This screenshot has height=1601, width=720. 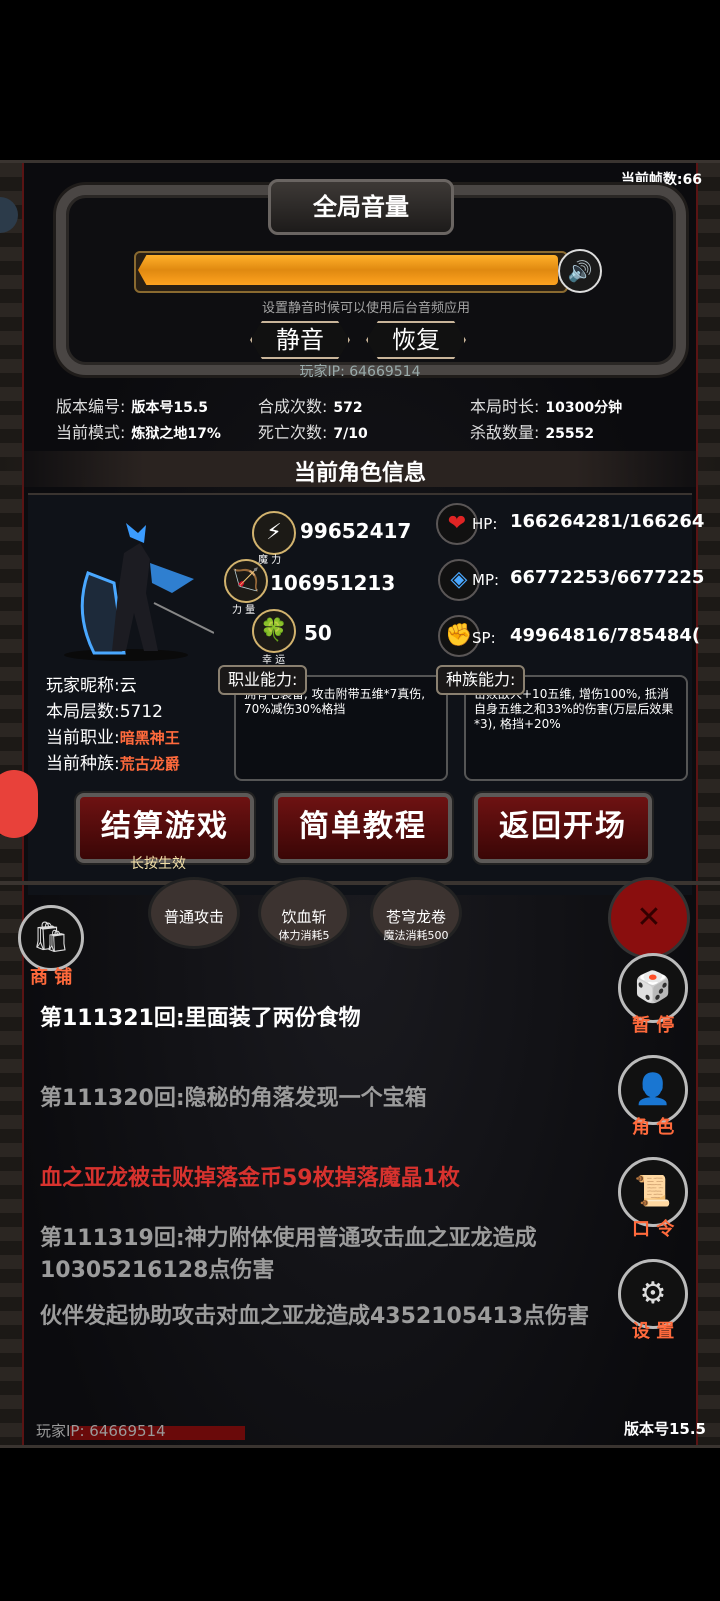 What do you see at coordinates (416, 340) in the screenshot?
I see `restore-button: 恢复` at bounding box center [416, 340].